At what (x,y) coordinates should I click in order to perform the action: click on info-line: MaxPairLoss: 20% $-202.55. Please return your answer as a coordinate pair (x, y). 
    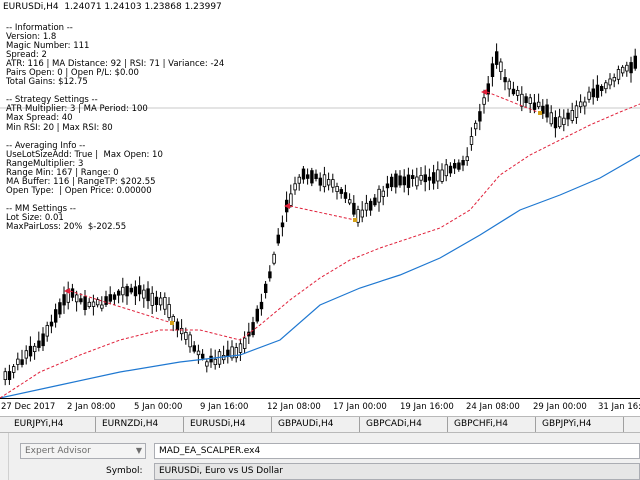
    Looking at the image, I should click on (66, 227).